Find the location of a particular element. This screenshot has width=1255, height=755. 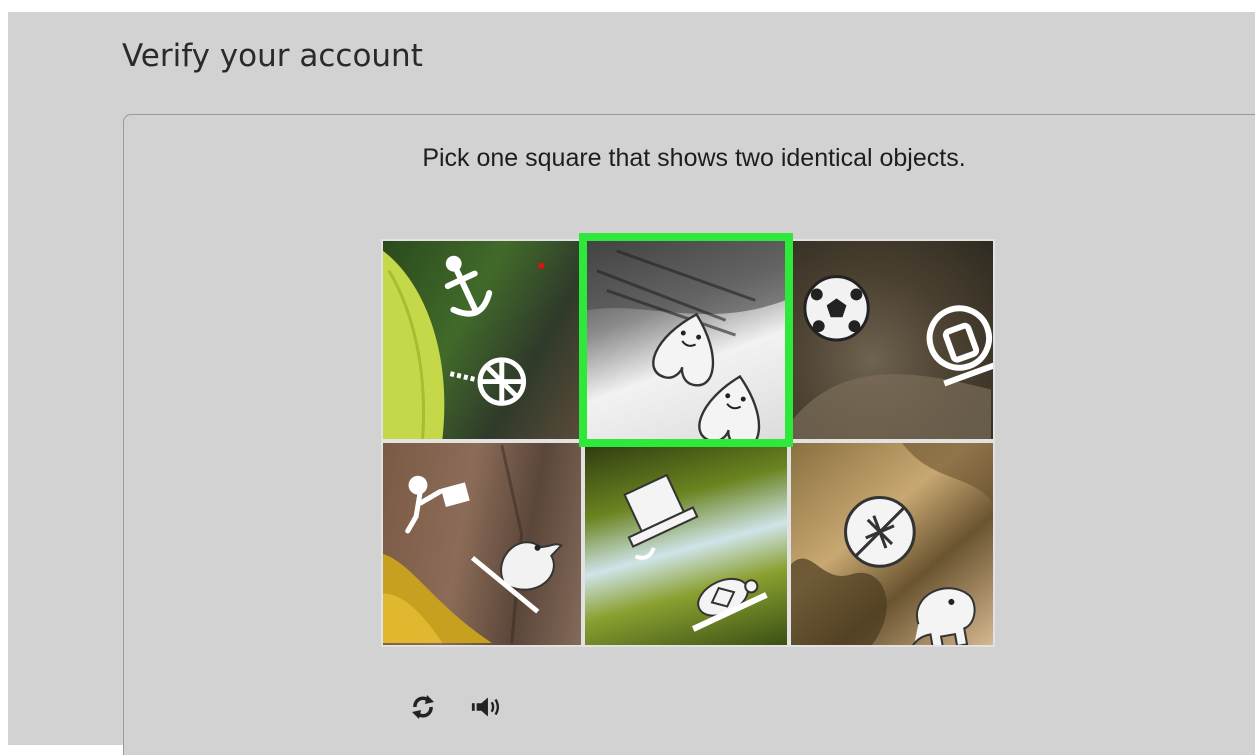

captcha-controls is located at coordinates (455, 707).